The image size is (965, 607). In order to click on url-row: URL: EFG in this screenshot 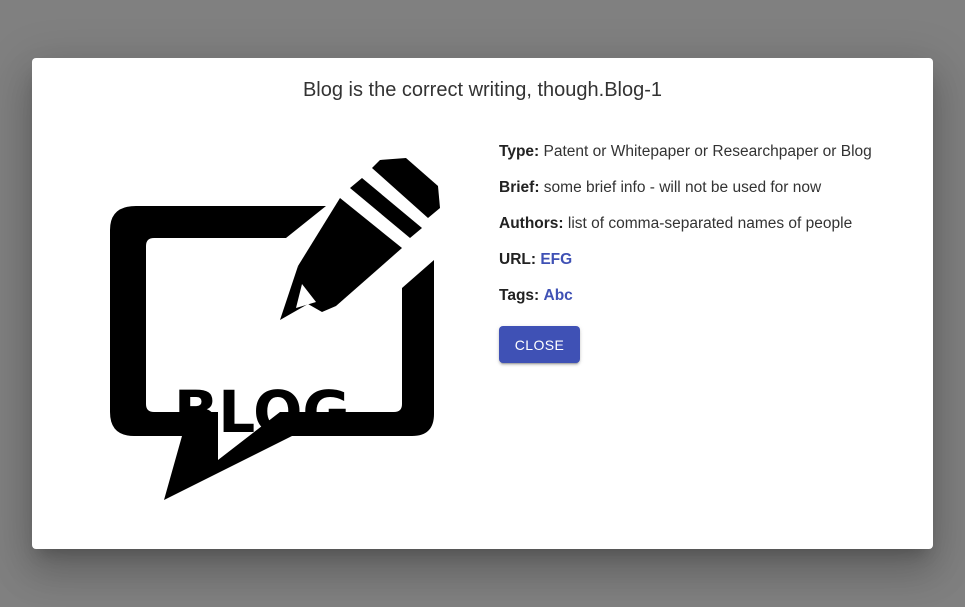, I will do `click(709, 268)`.